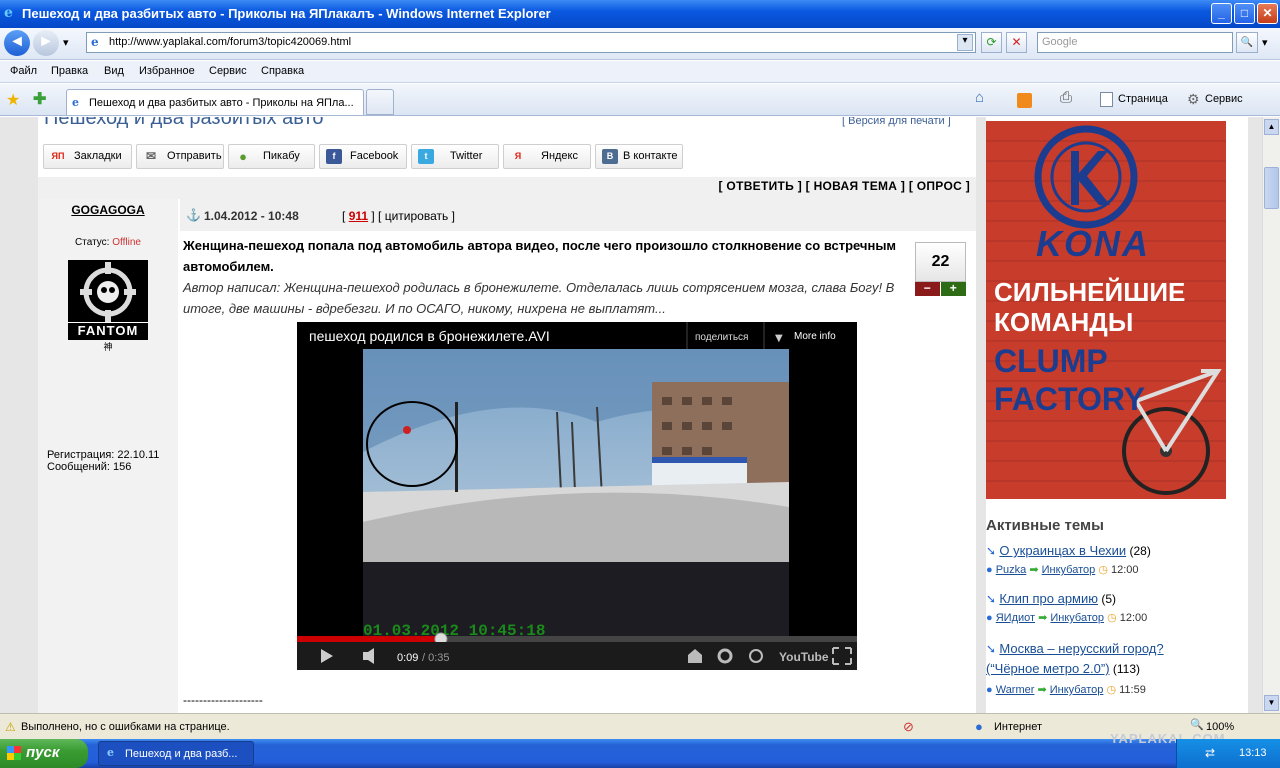 The width and height of the screenshot is (1280, 768). I want to click on topic-user-link: Warmer, so click(1015, 690).